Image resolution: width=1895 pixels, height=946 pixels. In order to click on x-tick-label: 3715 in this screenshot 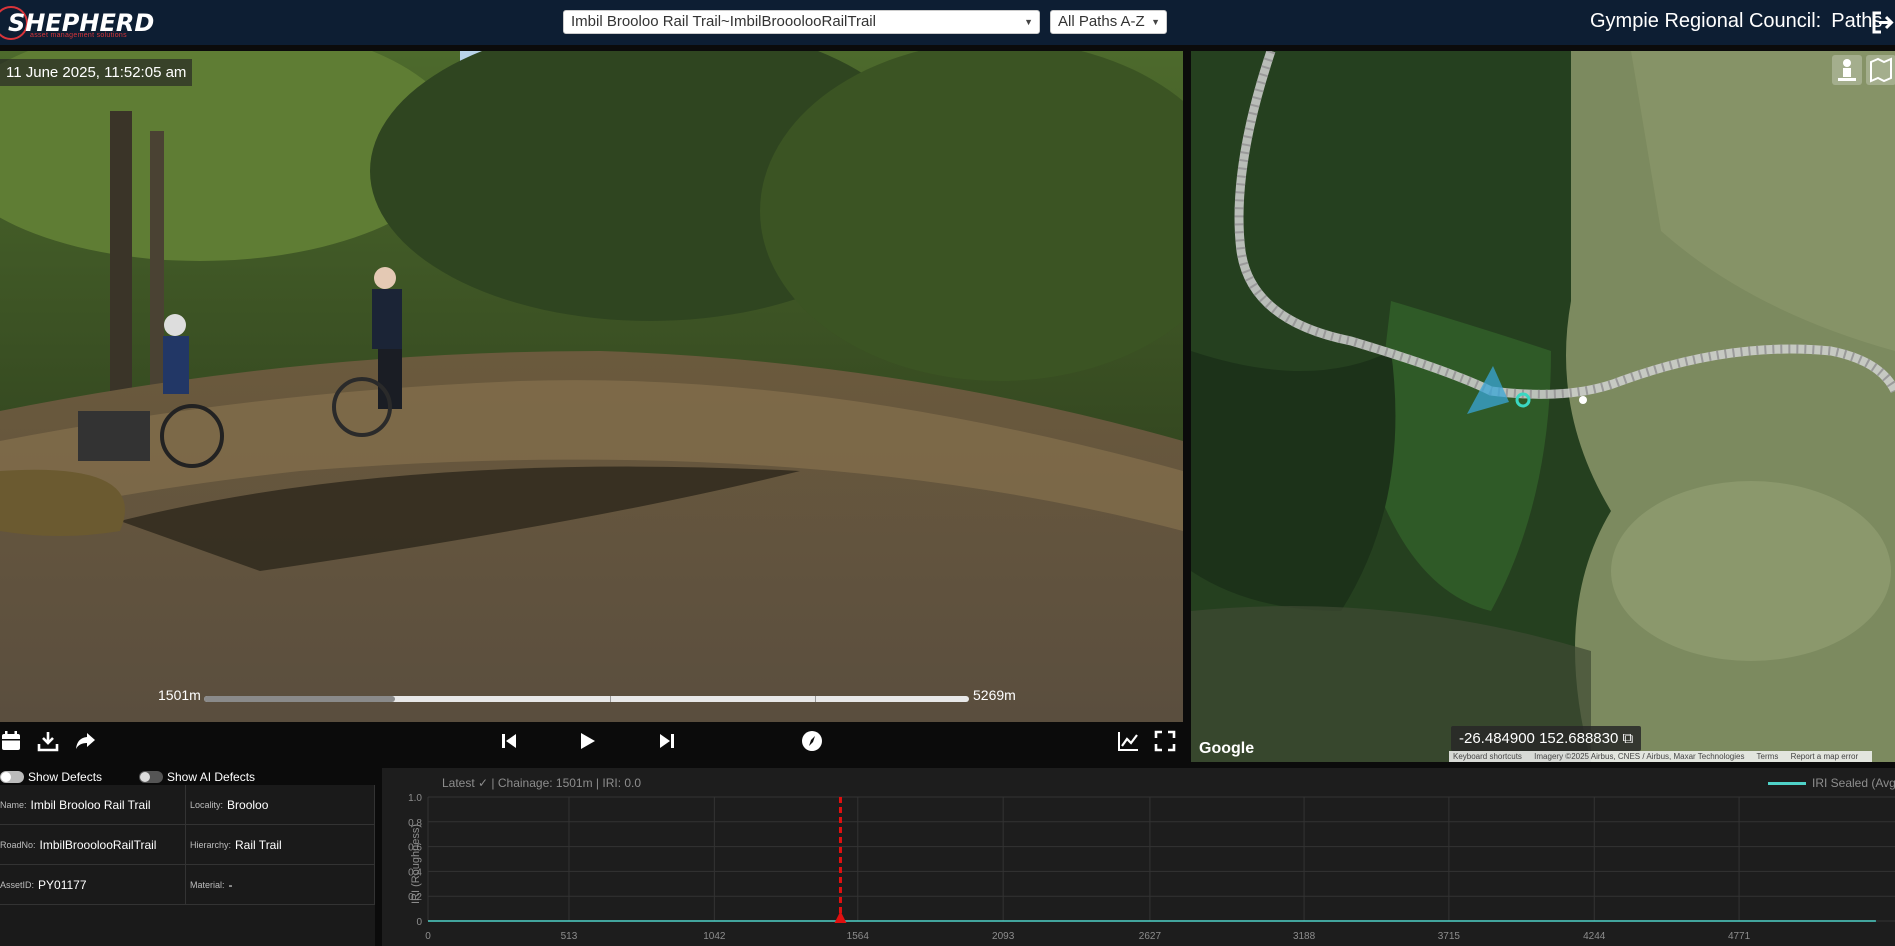, I will do `click(1449, 936)`.